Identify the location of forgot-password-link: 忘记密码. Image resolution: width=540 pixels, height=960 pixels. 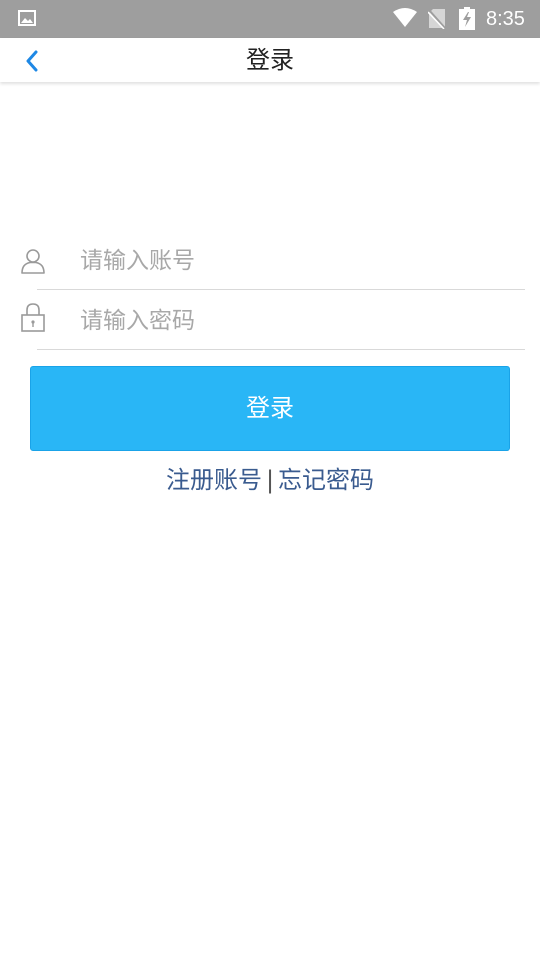
(326, 480).